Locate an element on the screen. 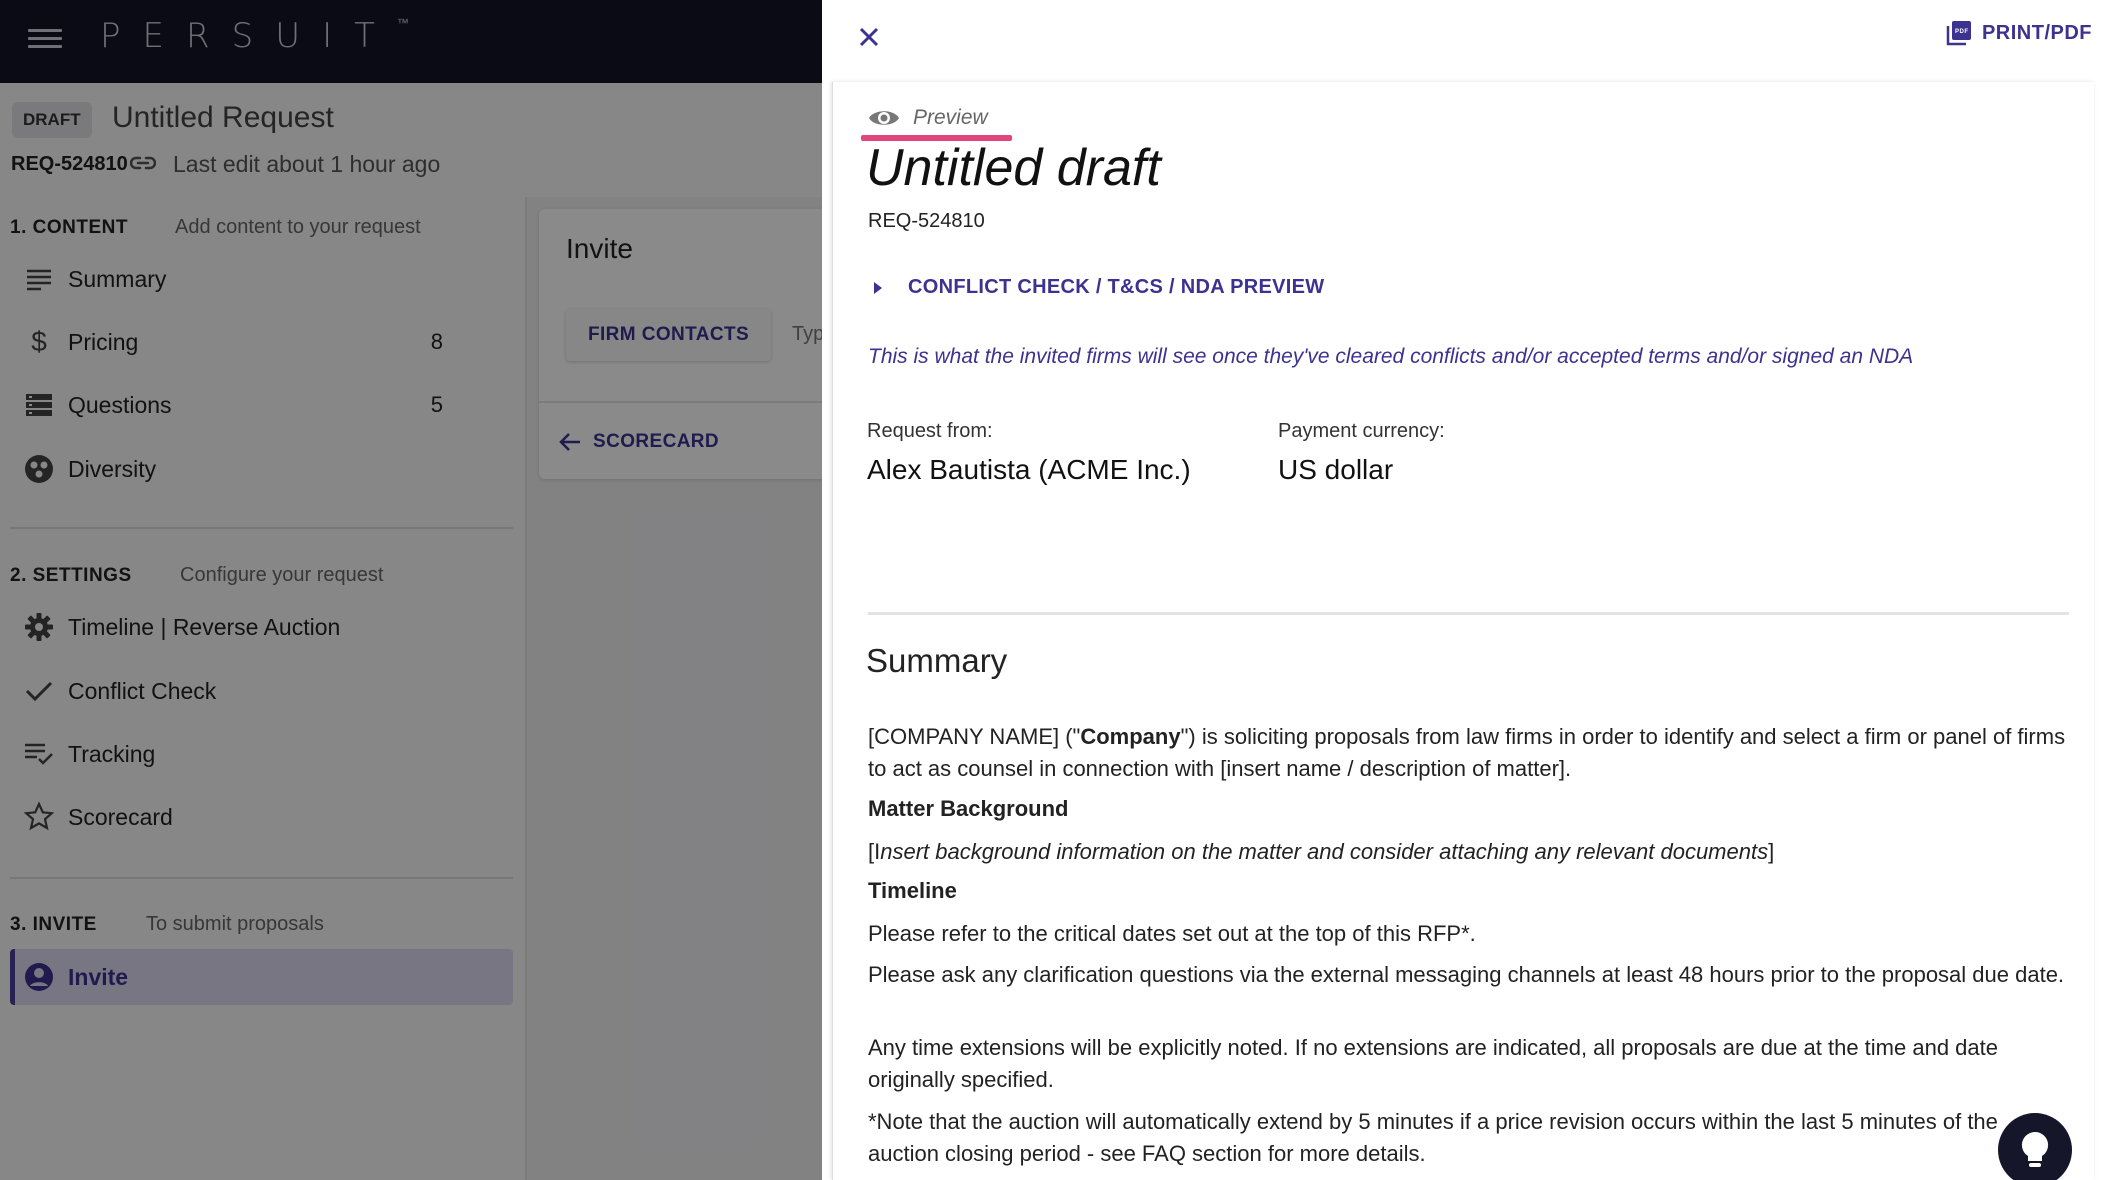  pdf-icon: PDF is located at coordinates (1958, 33).